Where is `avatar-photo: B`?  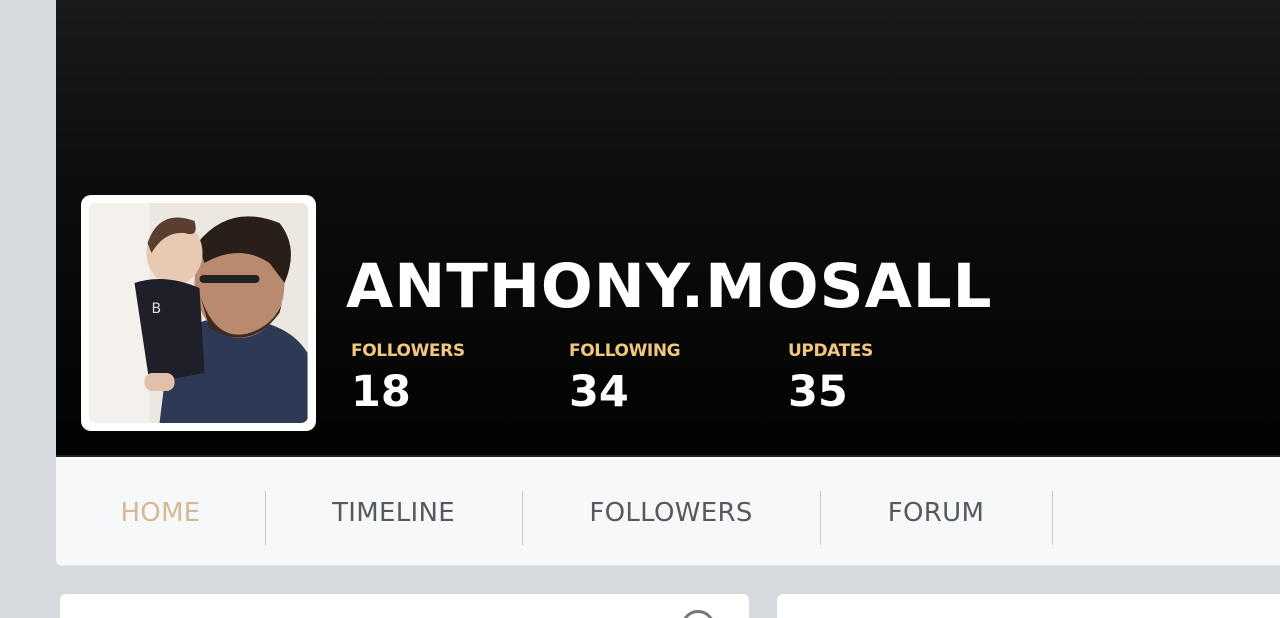
avatar-photo: B is located at coordinates (198, 313).